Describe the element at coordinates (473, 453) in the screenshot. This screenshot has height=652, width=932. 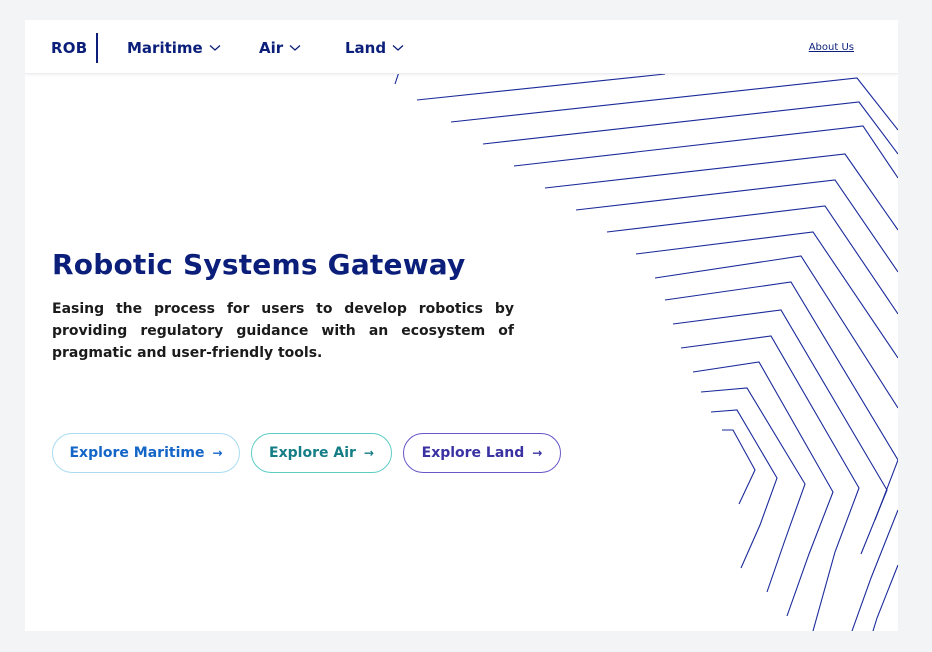
I see `button-label: Explore Land` at that location.